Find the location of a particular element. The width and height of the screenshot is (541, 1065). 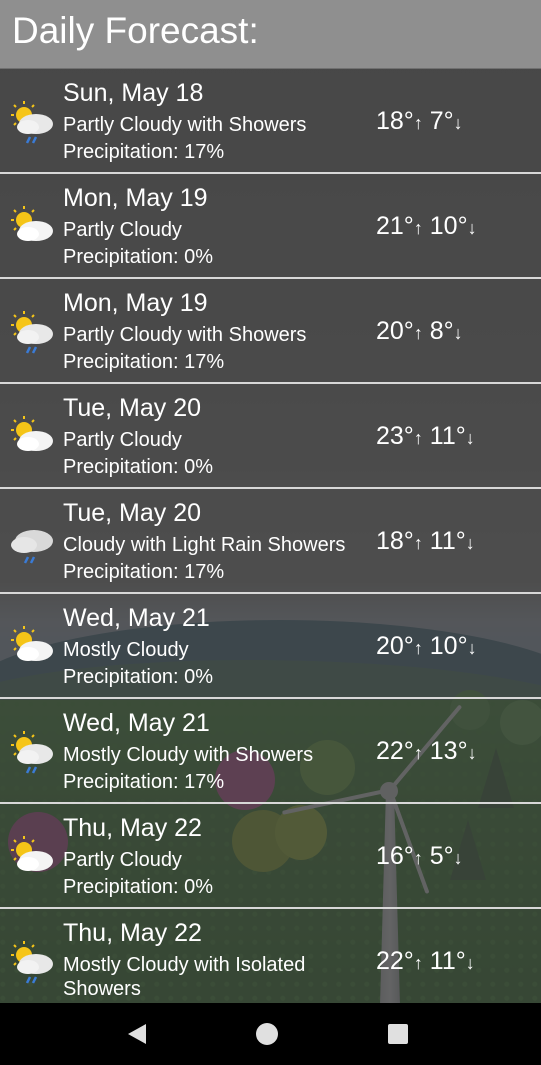

low-temp: 8° is located at coordinates (441, 331).